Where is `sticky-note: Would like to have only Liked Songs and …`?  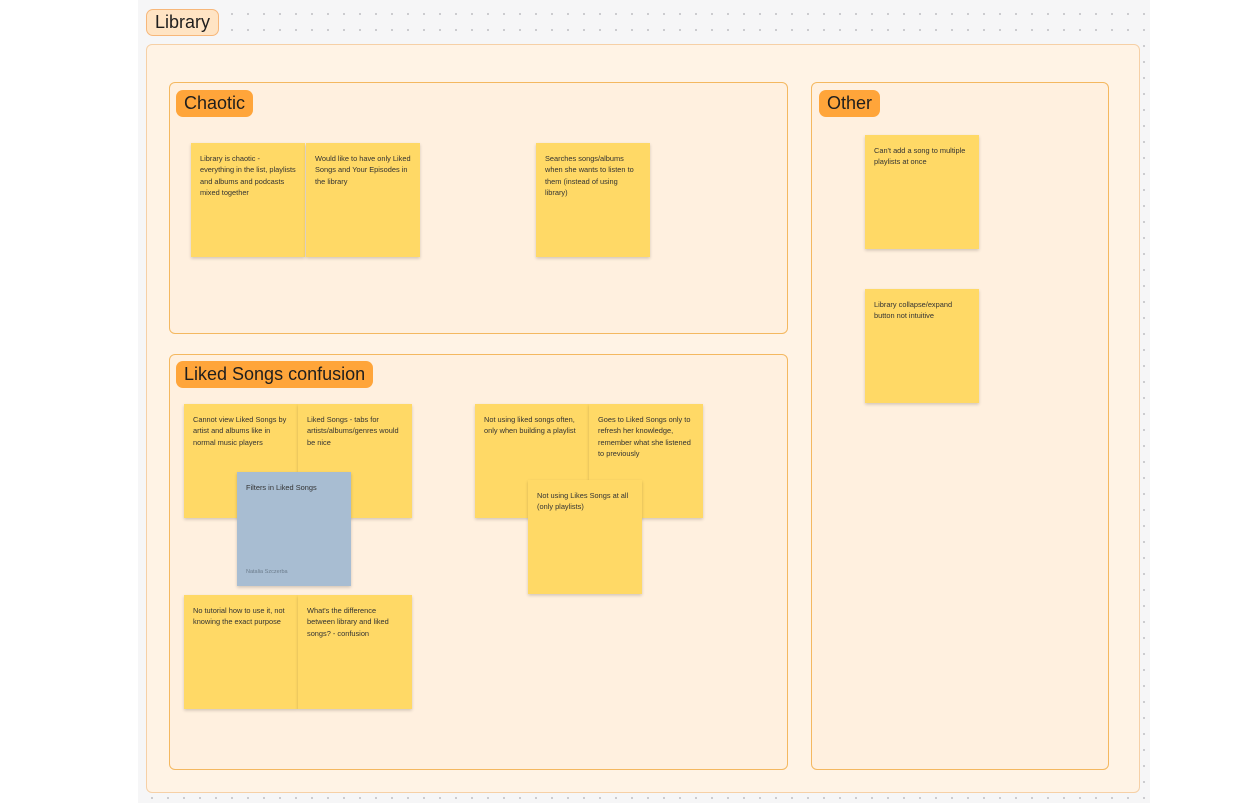
sticky-note: Would like to have only Liked Songs and … is located at coordinates (363, 200).